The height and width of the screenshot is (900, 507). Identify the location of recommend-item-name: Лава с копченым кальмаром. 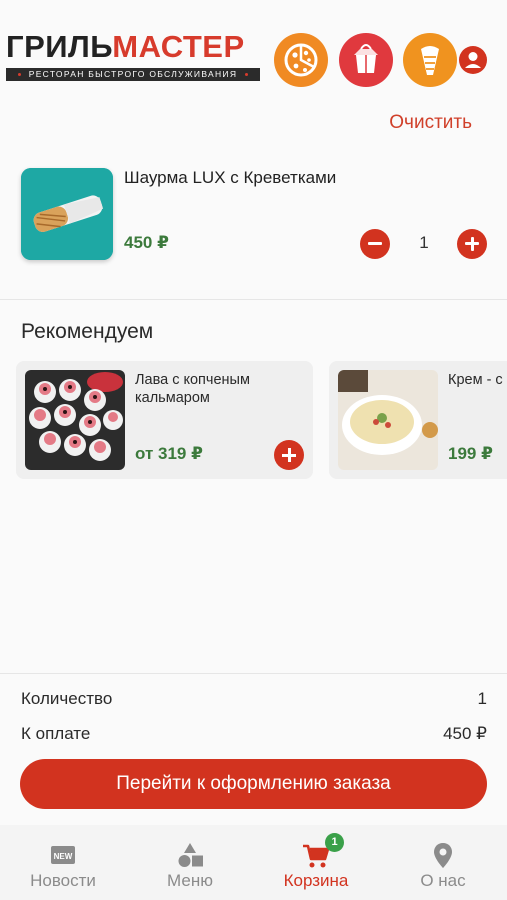
(192, 389).